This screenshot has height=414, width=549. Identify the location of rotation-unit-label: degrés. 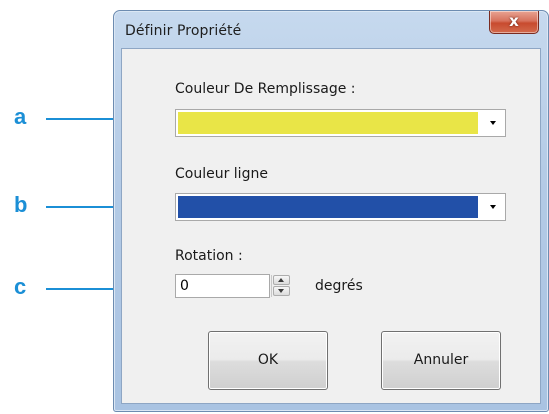
(339, 286).